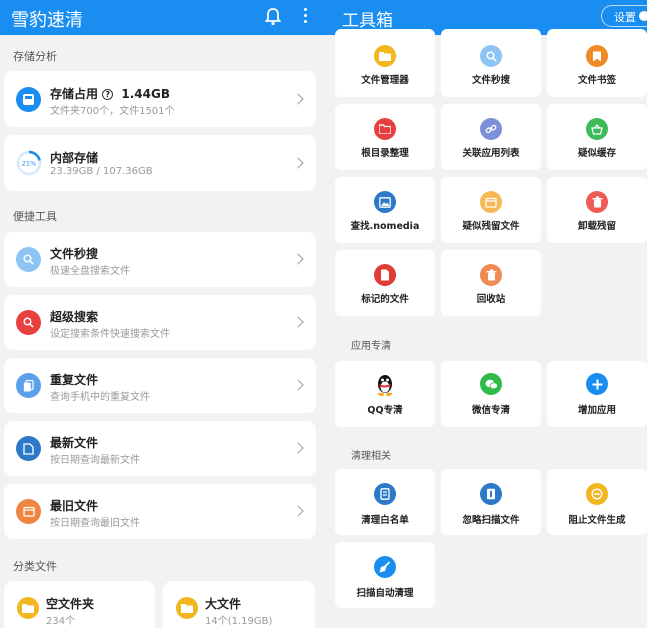  Describe the element at coordinates (597, 129) in the screenshot. I see `basket-icon` at that location.